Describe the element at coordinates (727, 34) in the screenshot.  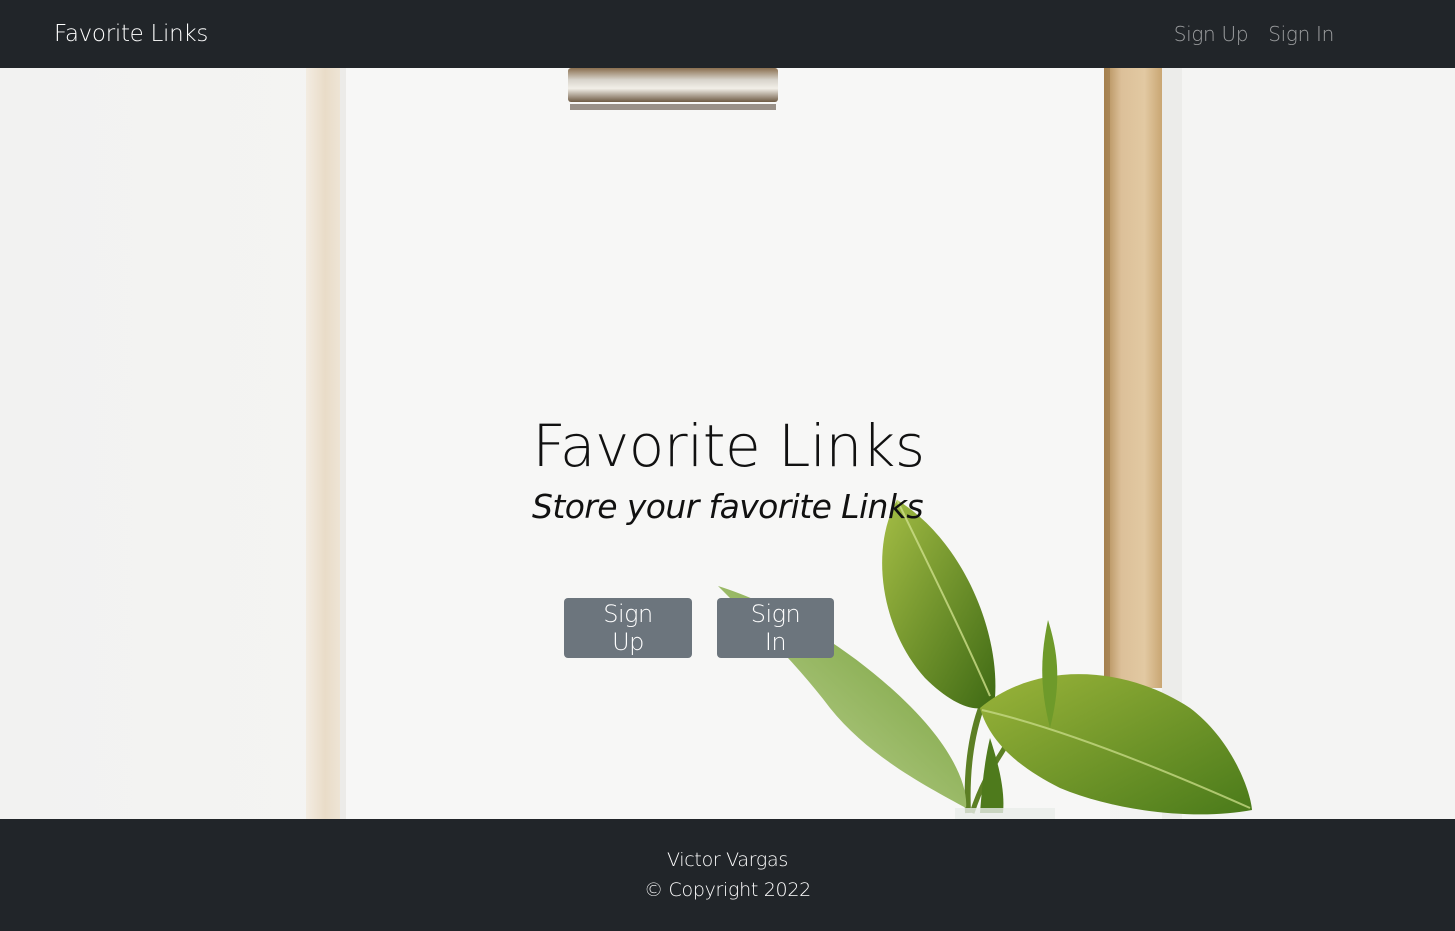
I see `top-navbar: Favorite Links Sign Up Sign In` at that location.